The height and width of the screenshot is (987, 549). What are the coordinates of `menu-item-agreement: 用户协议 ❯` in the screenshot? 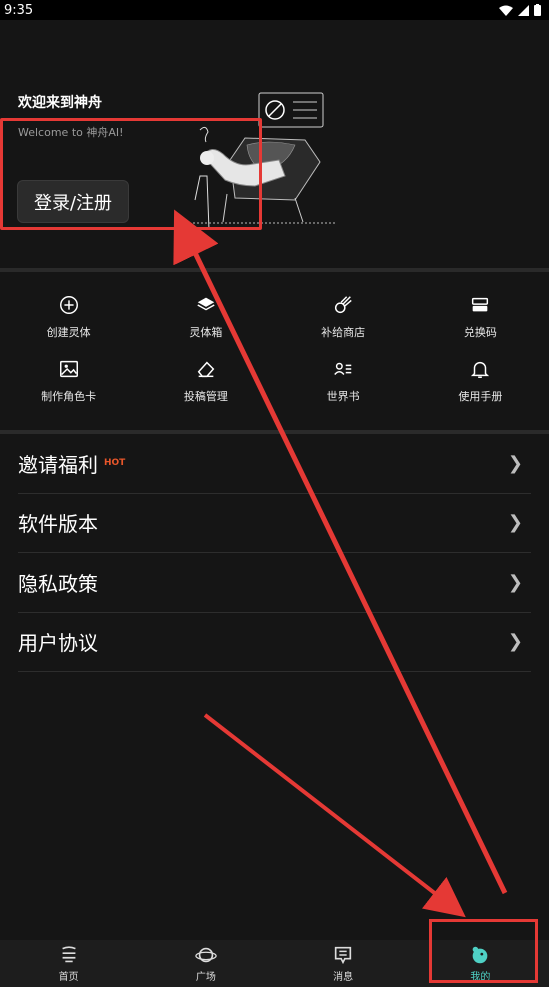 It's located at (274, 642).